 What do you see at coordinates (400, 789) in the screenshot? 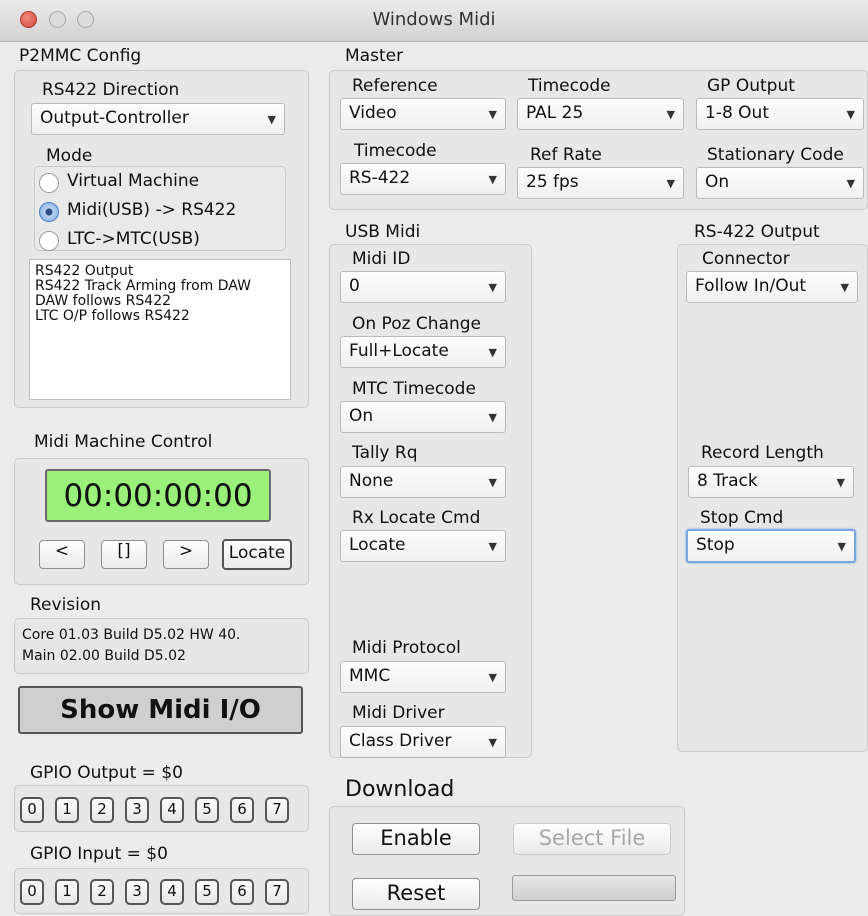
I see `download-title: Download` at bounding box center [400, 789].